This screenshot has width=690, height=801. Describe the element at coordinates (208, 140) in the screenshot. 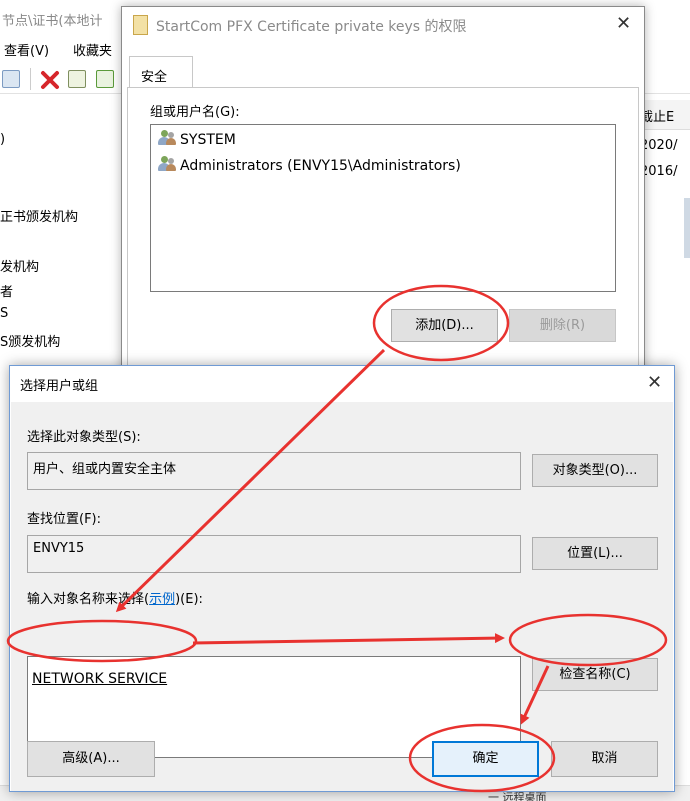

I see `user-name: SYSTEM` at that location.